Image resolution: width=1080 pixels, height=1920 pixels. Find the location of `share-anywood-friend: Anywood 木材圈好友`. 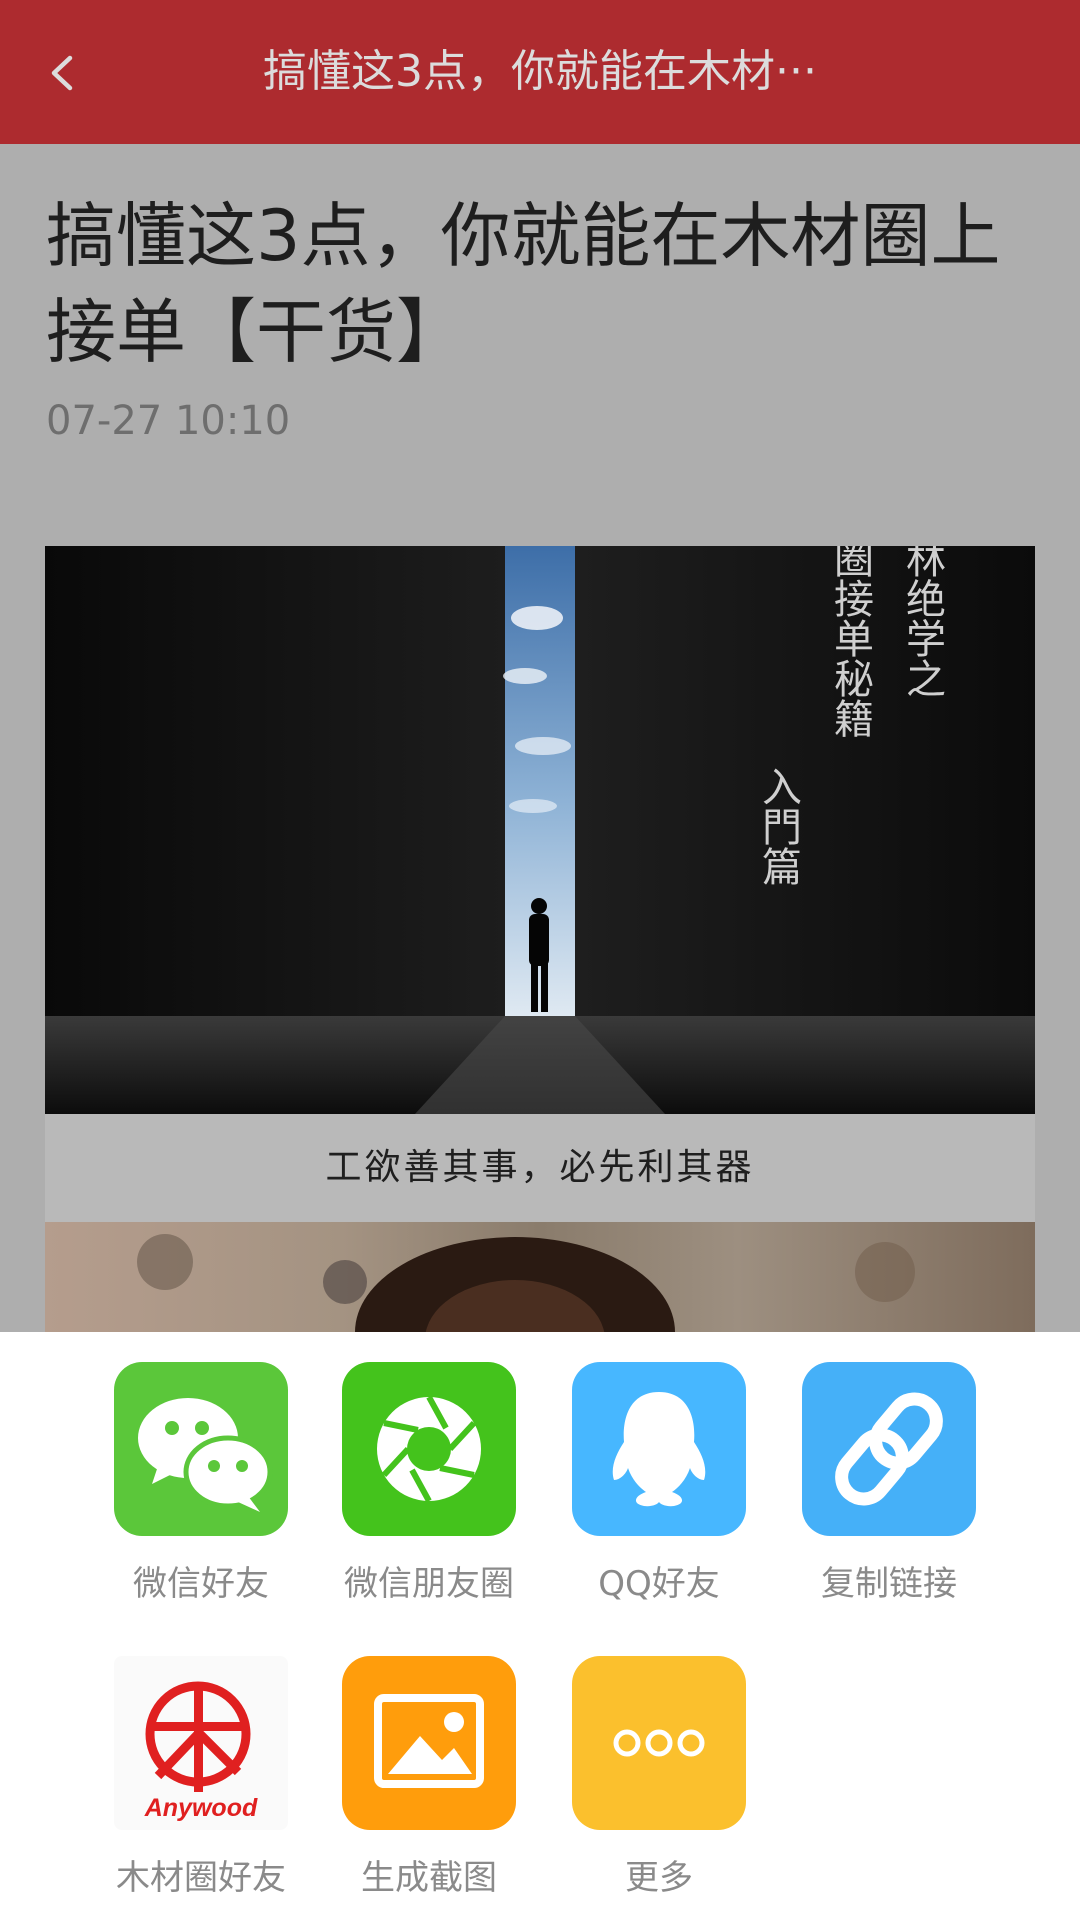

share-anywood-friend: Anywood 木材圈好友 is located at coordinates (187, 1762).